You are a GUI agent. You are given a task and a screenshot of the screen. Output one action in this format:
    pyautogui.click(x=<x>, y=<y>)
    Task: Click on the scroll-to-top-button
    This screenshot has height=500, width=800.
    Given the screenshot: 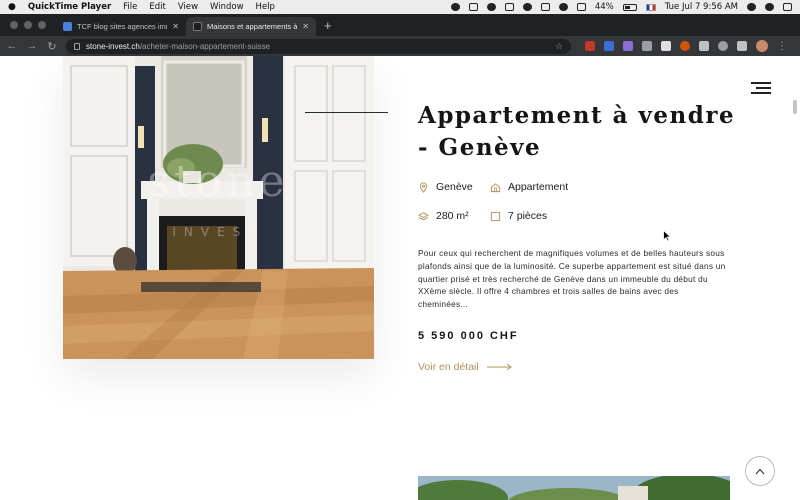 What is the action you would take?
    pyautogui.click(x=760, y=471)
    